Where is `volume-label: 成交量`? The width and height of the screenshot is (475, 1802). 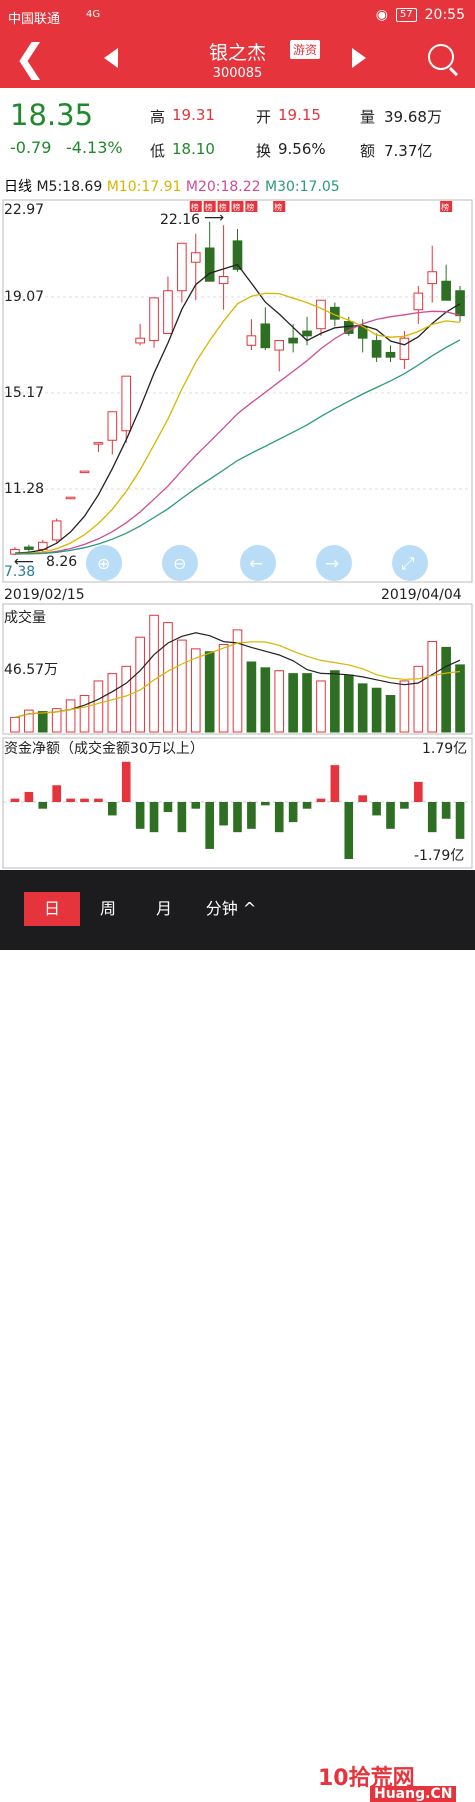
volume-label: 成交量 is located at coordinates (25, 617).